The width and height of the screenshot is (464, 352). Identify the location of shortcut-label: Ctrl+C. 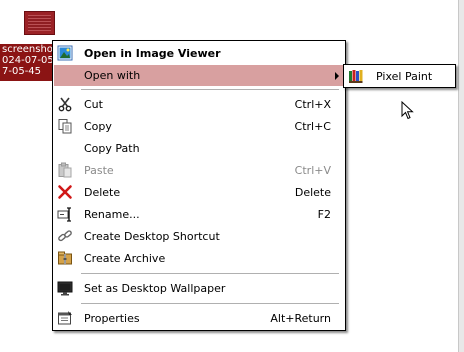
(312, 126).